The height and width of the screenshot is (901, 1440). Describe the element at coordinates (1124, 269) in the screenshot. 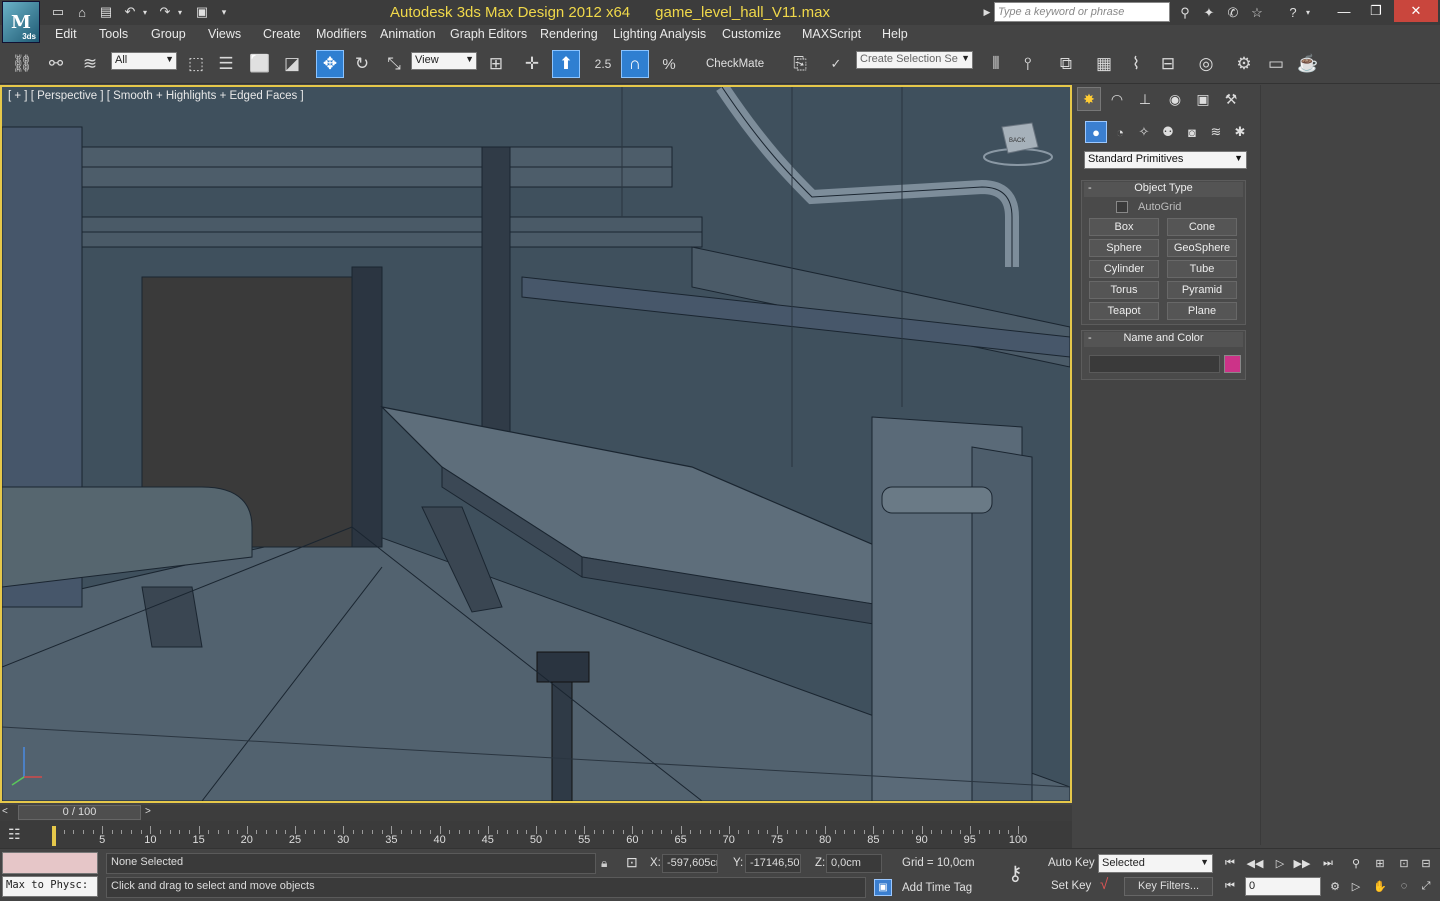

I see `cylinder-button: Cylinder` at that location.